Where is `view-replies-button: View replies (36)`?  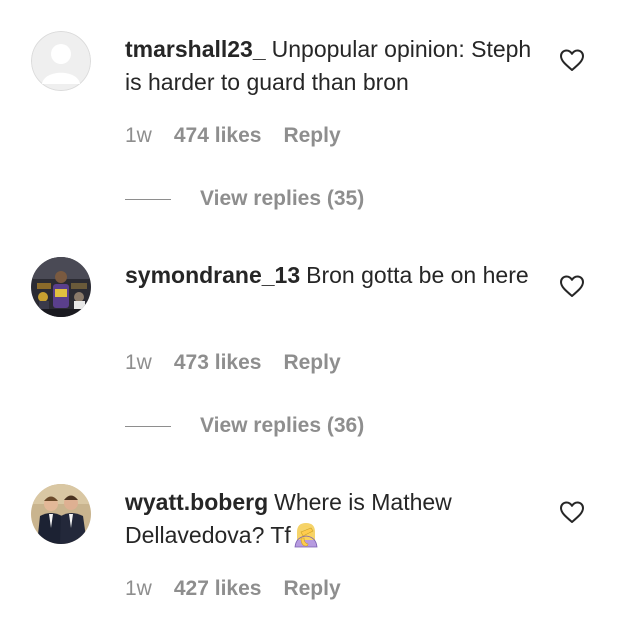
view-replies-button: View replies (36) is located at coordinates (244, 426).